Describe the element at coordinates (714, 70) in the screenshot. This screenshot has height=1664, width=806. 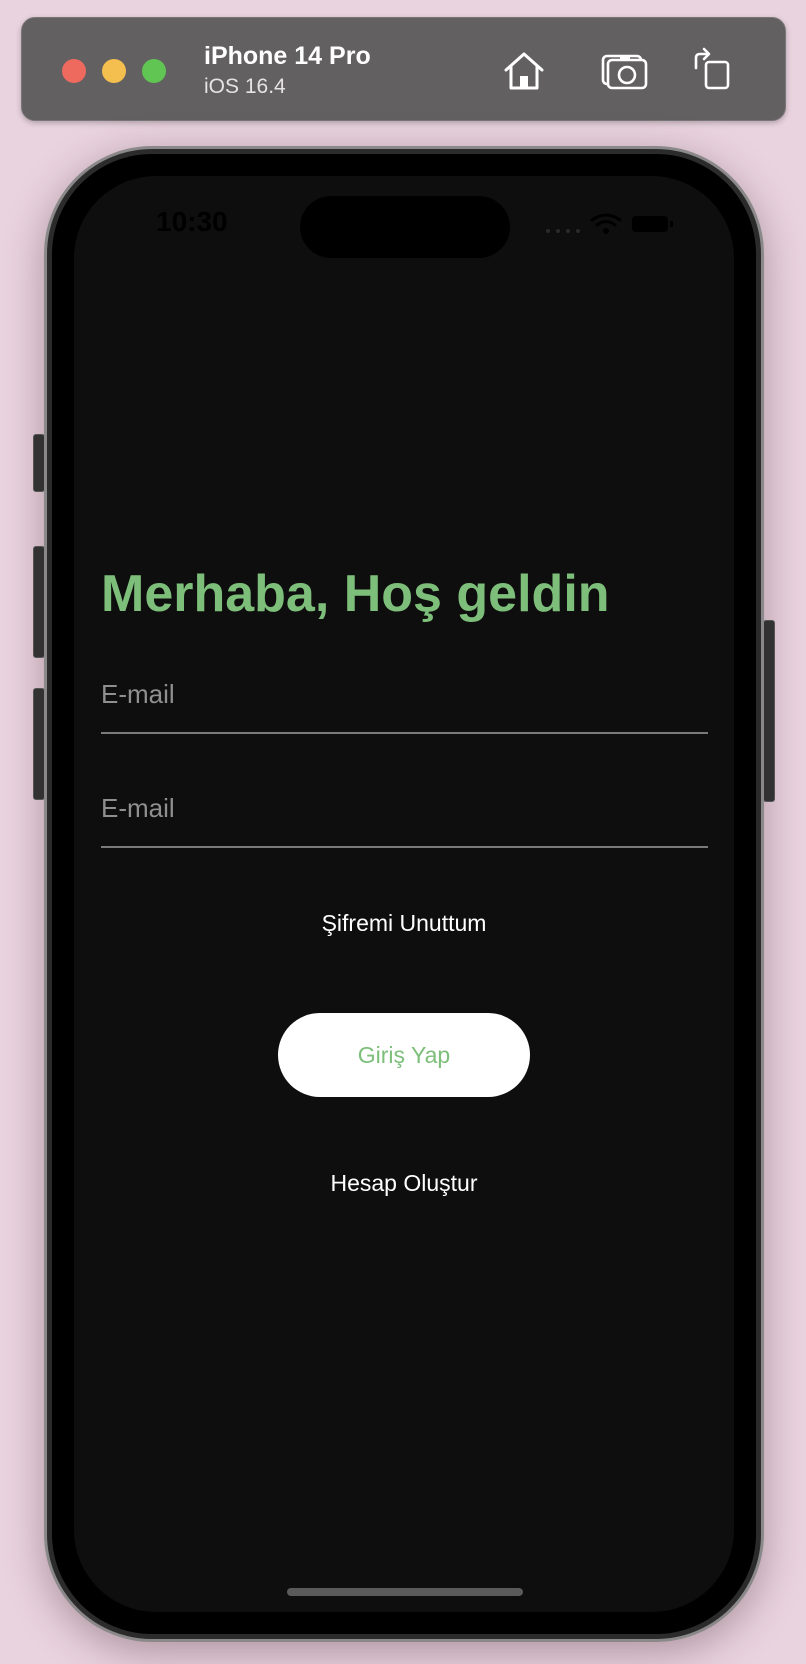
I see `rotate-icon` at that location.